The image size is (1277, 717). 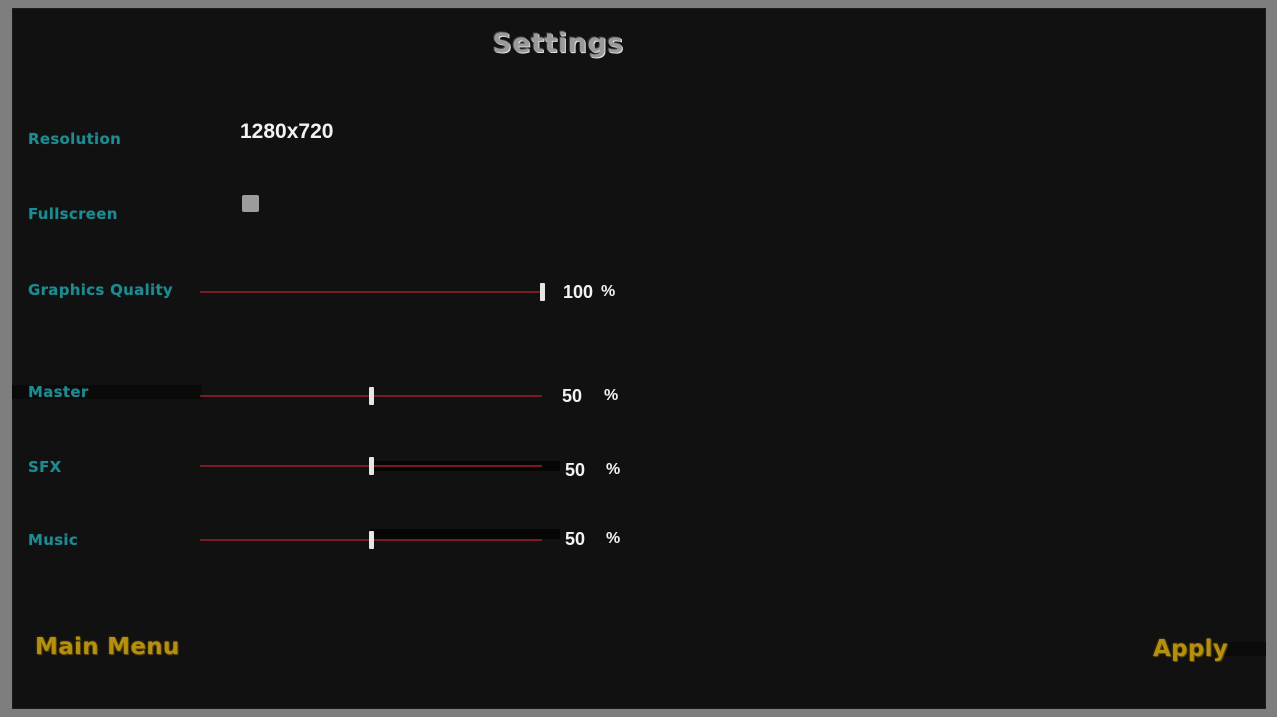 I want to click on master-volume-slider, so click(x=371, y=396).